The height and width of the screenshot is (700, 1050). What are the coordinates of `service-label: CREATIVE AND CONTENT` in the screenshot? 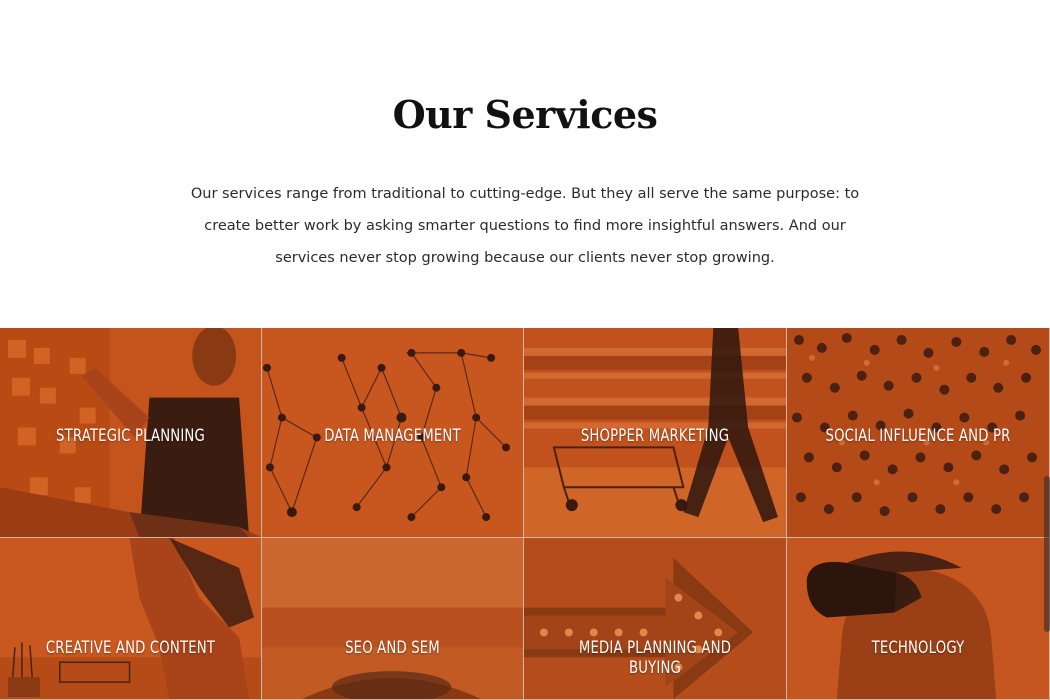 It's located at (130, 648).